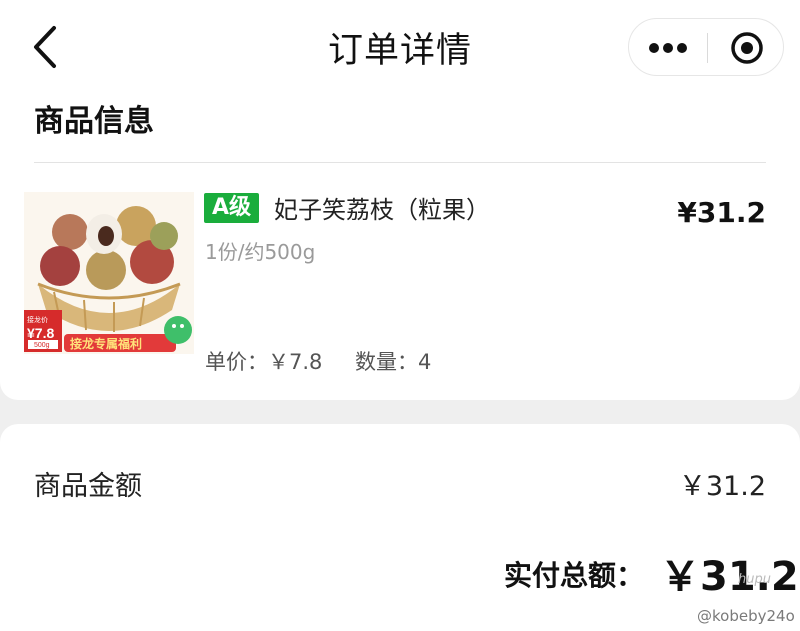 The width and height of the screenshot is (800, 631). Describe the element at coordinates (729, 577) in the screenshot. I see `total-paid-value: ￥31.2` at that location.